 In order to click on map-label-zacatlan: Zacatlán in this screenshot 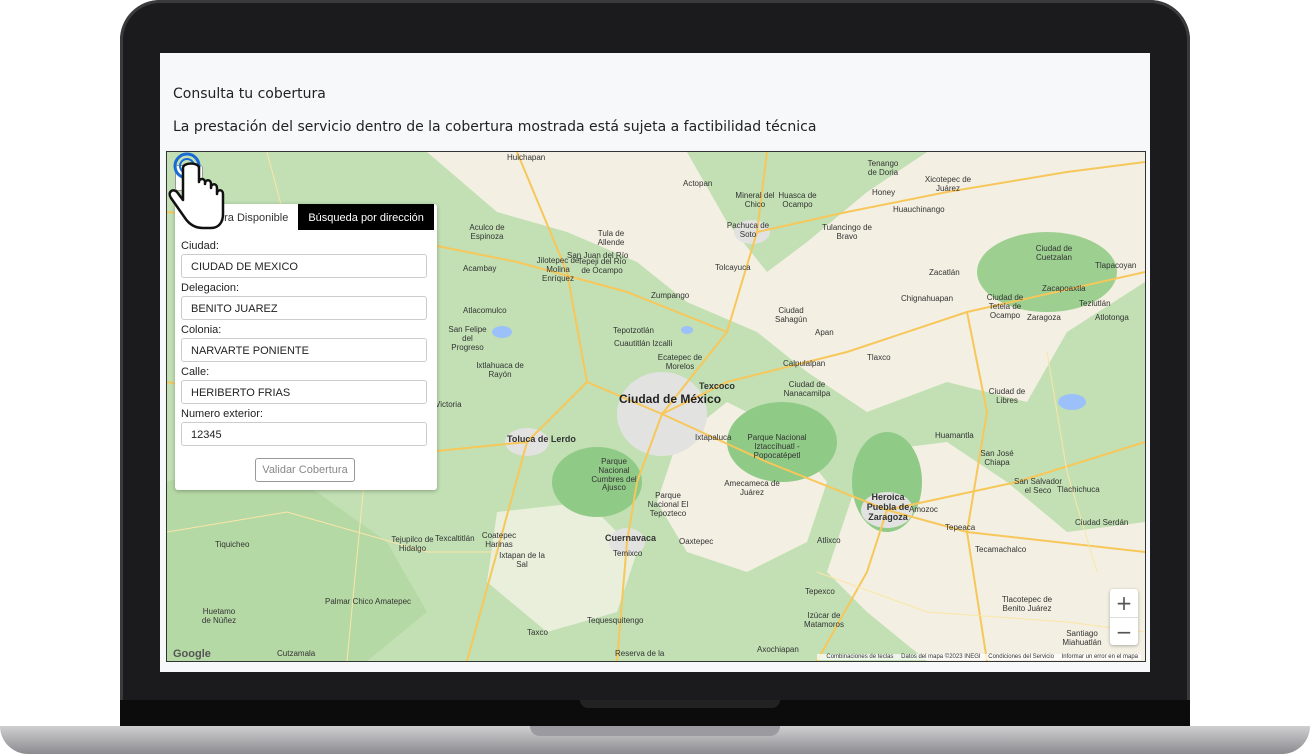, I will do `click(944, 272)`.